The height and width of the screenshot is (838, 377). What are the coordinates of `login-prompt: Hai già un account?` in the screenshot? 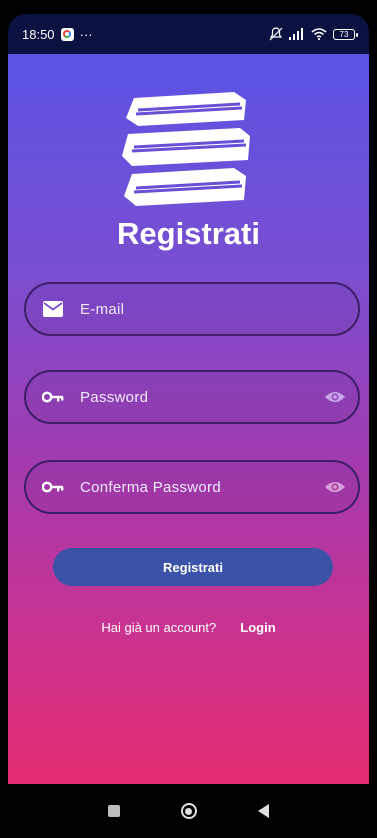 It's located at (159, 627).